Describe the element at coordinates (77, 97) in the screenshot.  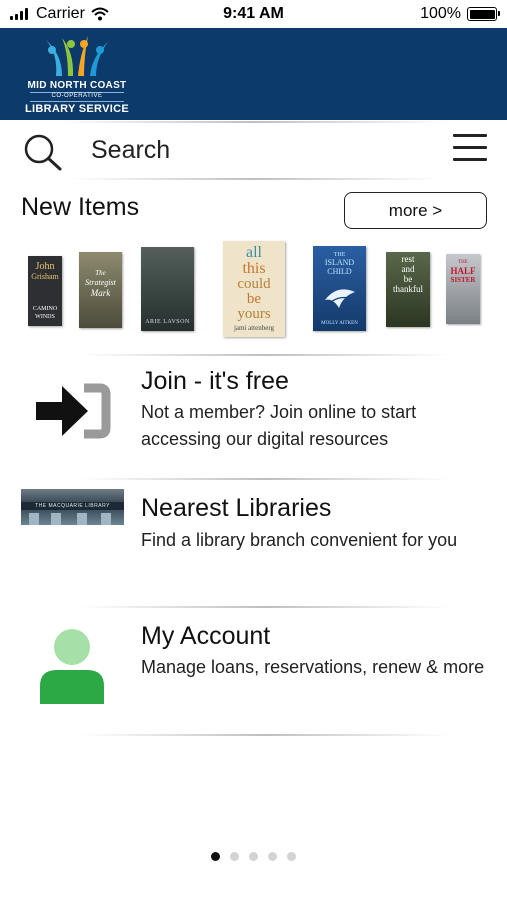
I see `logo-text-line2: CO-OPERATIVE` at that location.